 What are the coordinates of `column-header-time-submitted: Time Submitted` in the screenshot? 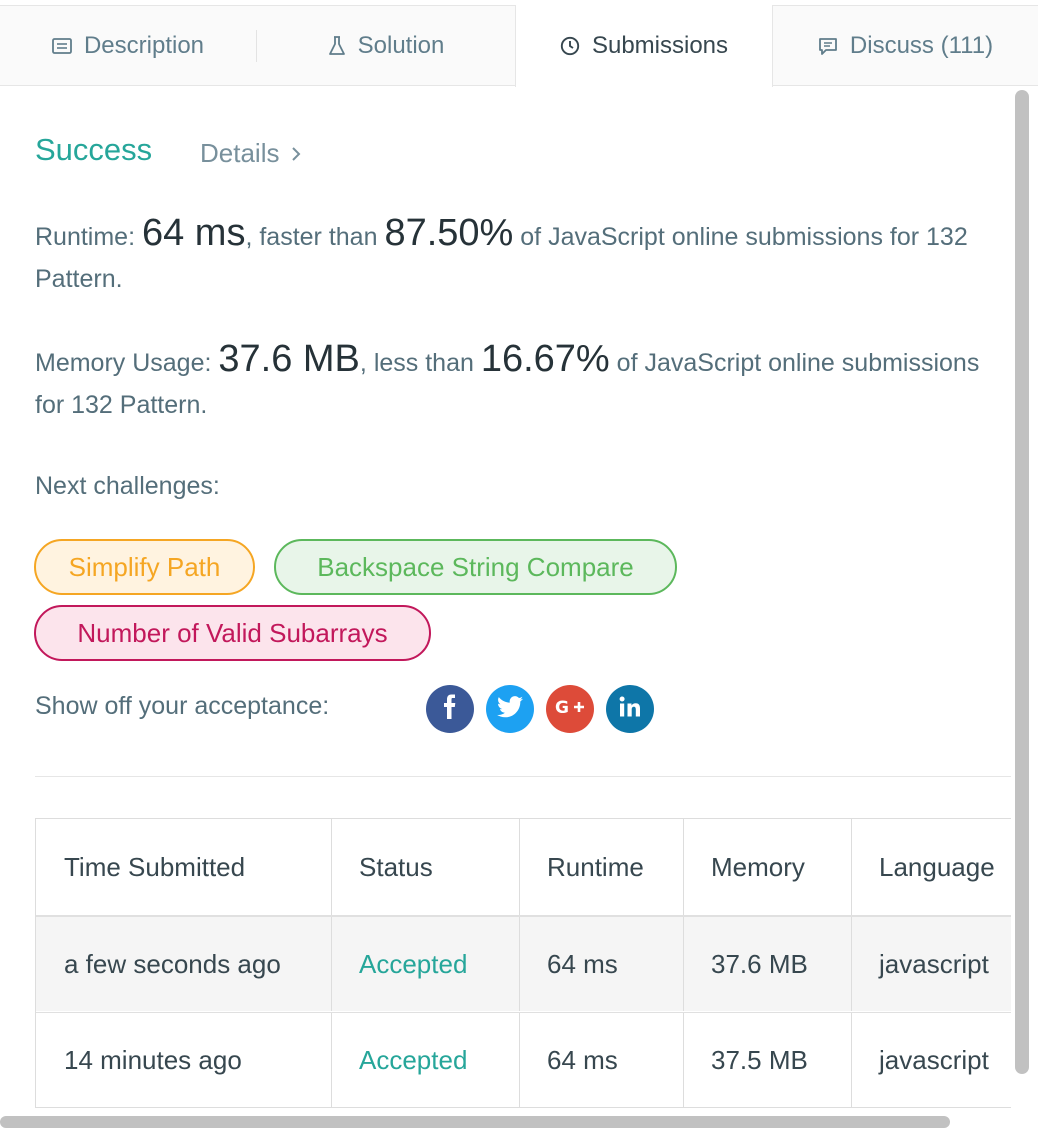 It's located at (184, 867).